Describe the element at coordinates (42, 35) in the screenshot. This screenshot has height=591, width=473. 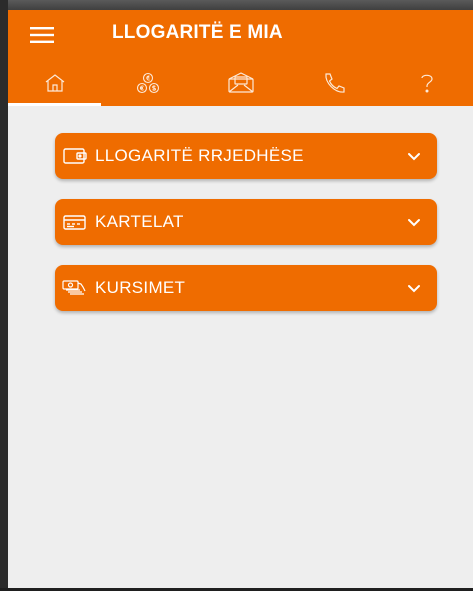
I see `hamburger-icon` at that location.